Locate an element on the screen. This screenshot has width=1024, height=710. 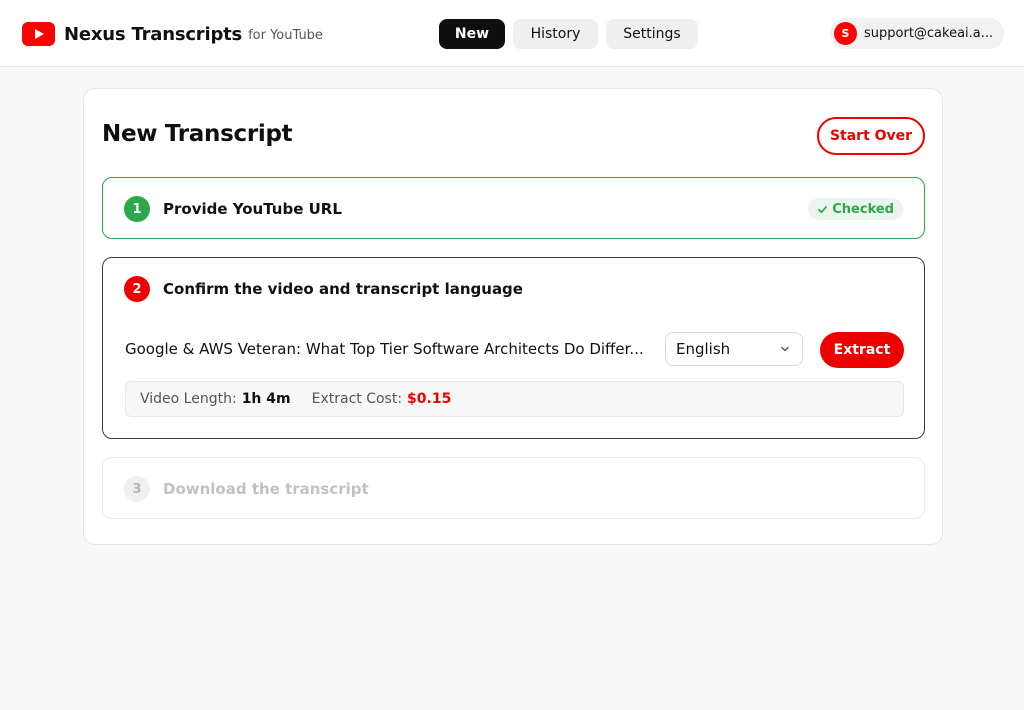
step-download: 3 Download the transcript is located at coordinates (513, 488).